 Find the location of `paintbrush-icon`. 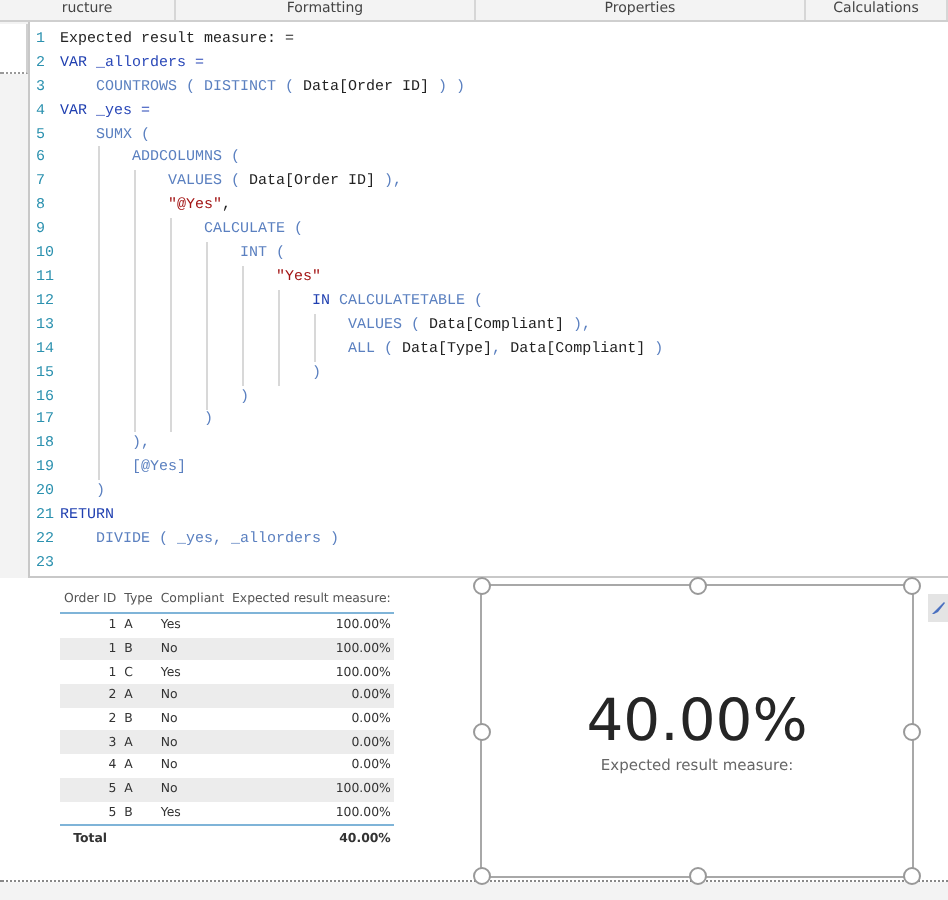

paintbrush-icon is located at coordinates (938, 608).